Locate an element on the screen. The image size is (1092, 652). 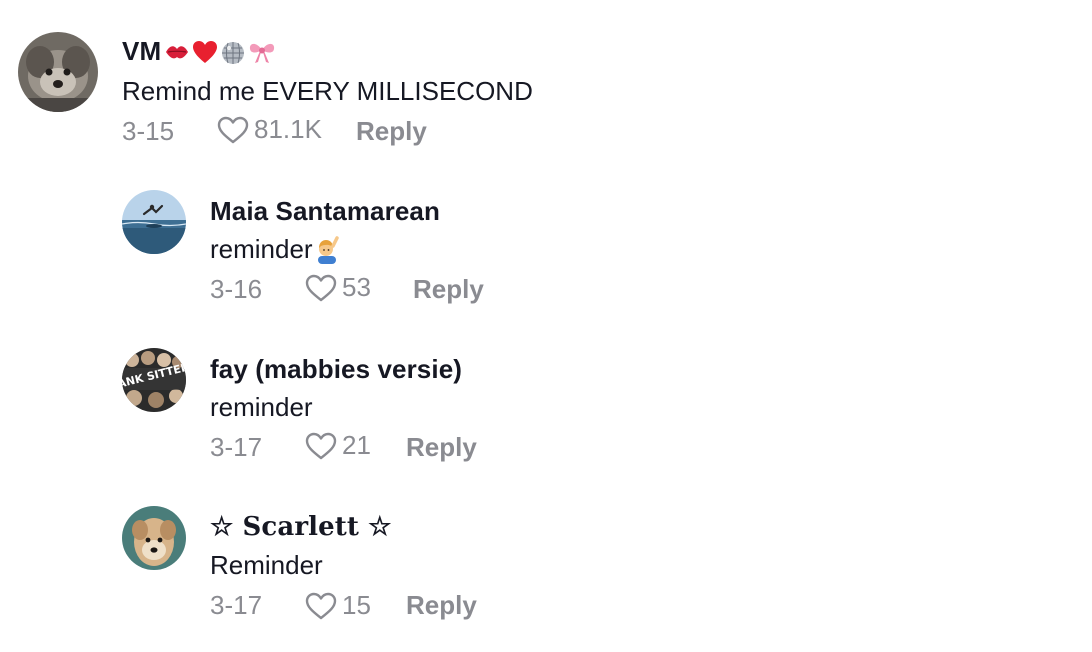
terrier-avatar-image is located at coordinates (154, 538).